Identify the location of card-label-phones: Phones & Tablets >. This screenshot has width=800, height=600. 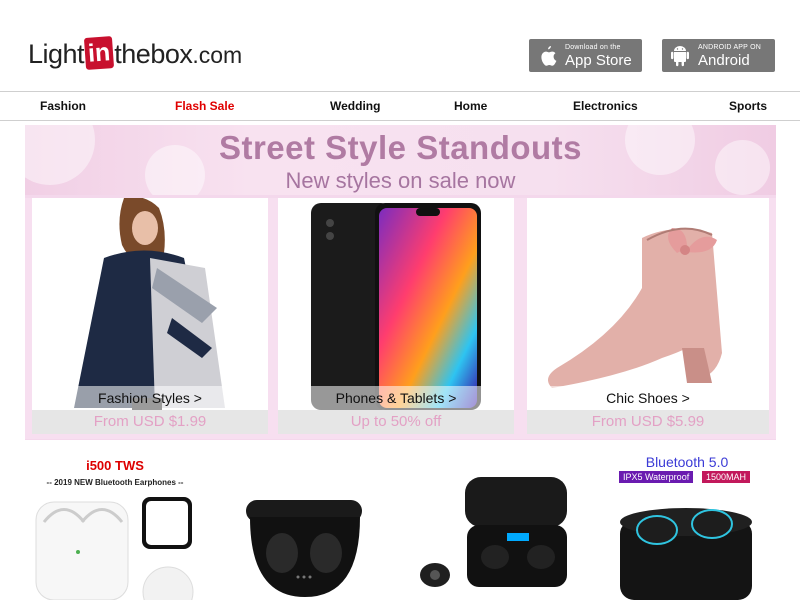
(396, 398).